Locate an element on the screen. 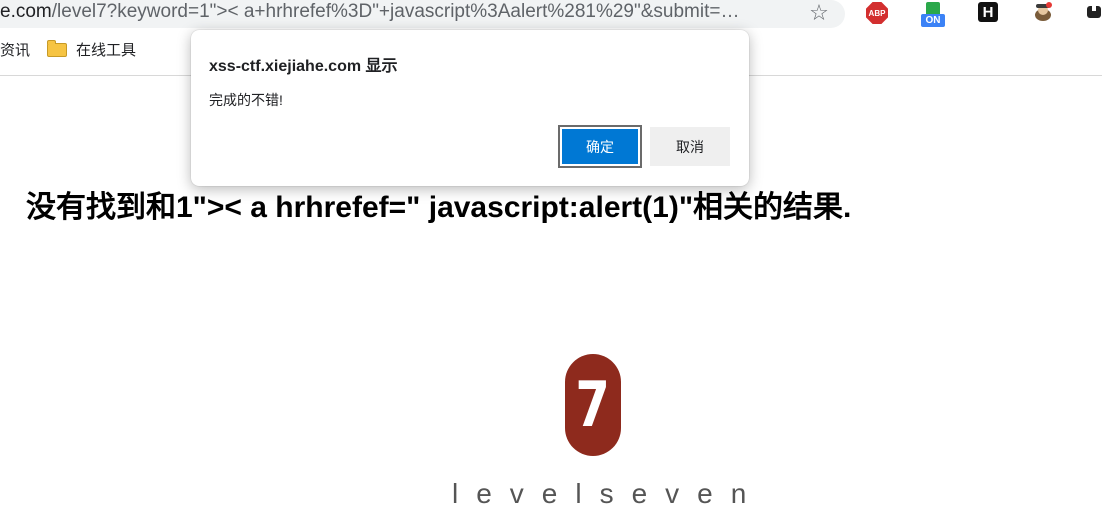 The width and height of the screenshot is (1102, 523). bookmark-item-news: 资讯 is located at coordinates (15, 51).